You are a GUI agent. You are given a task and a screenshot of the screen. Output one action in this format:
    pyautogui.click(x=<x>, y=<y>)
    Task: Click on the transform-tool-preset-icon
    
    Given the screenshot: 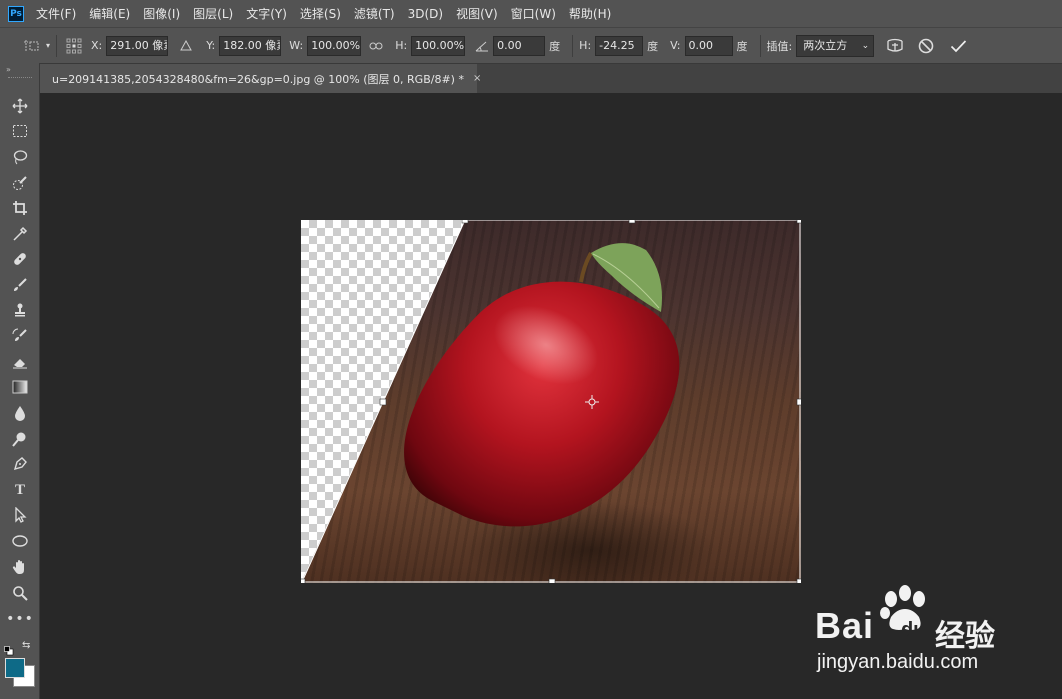 What is the action you would take?
    pyautogui.click(x=31, y=46)
    